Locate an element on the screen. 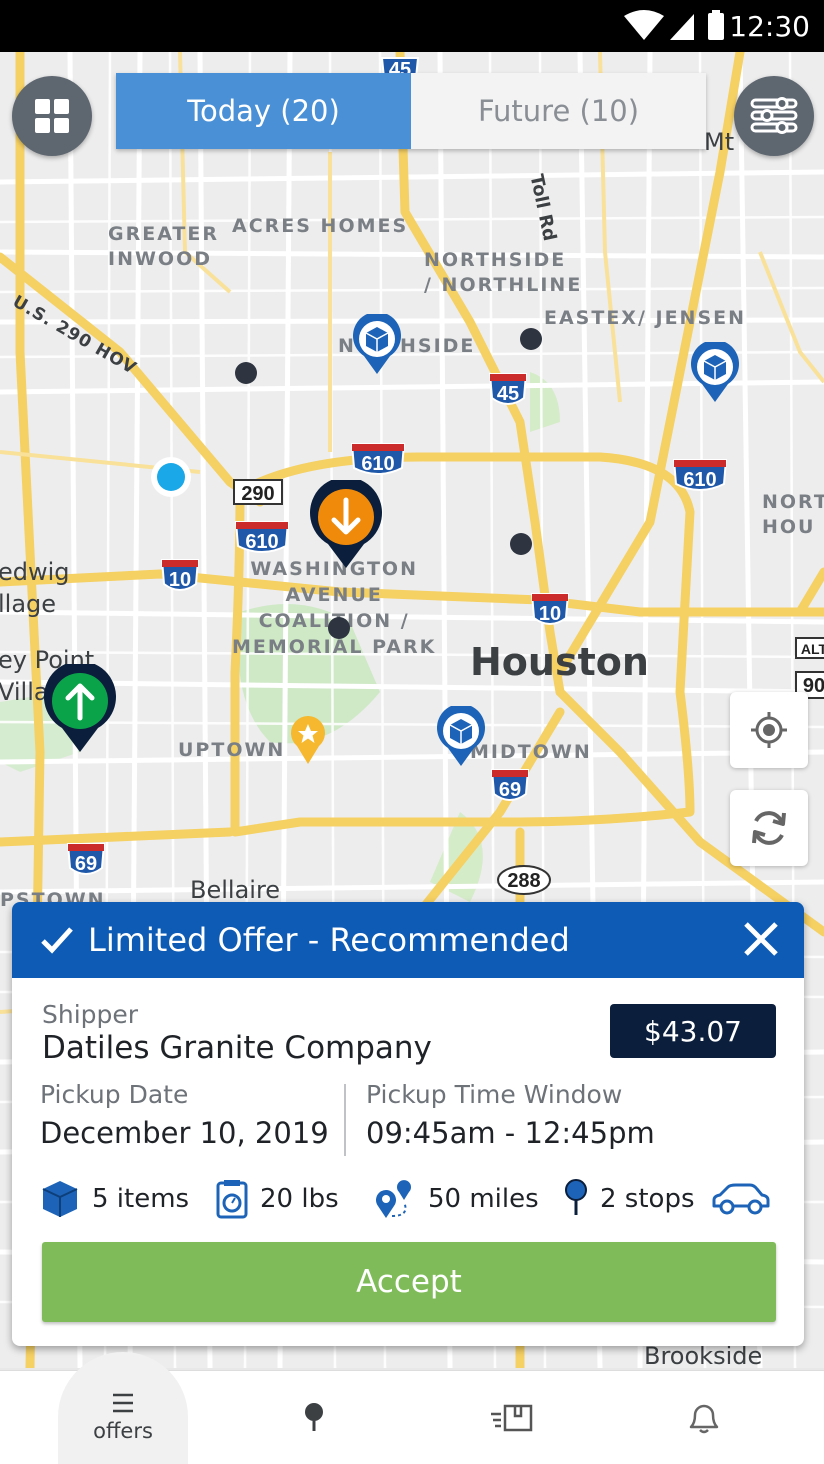 The height and width of the screenshot is (1464, 824). locate-button is located at coordinates (769, 730).